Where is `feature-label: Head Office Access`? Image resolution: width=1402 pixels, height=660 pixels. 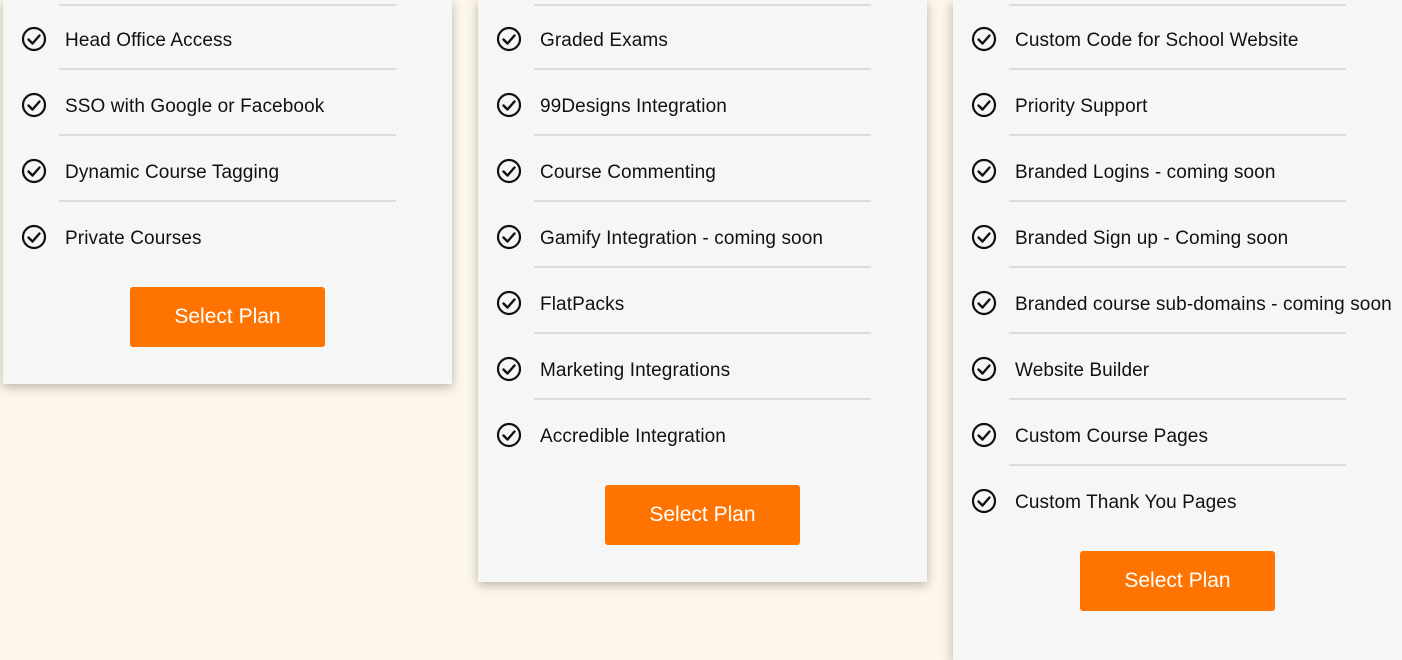
feature-label: Head Office Access is located at coordinates (149, 40).